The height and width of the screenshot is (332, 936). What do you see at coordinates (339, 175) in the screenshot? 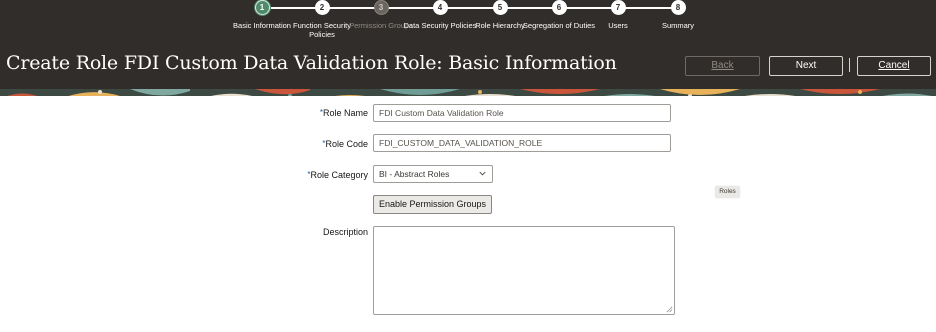
I see `role-category-label-text: Role Category` at bounding box center [339, 175].